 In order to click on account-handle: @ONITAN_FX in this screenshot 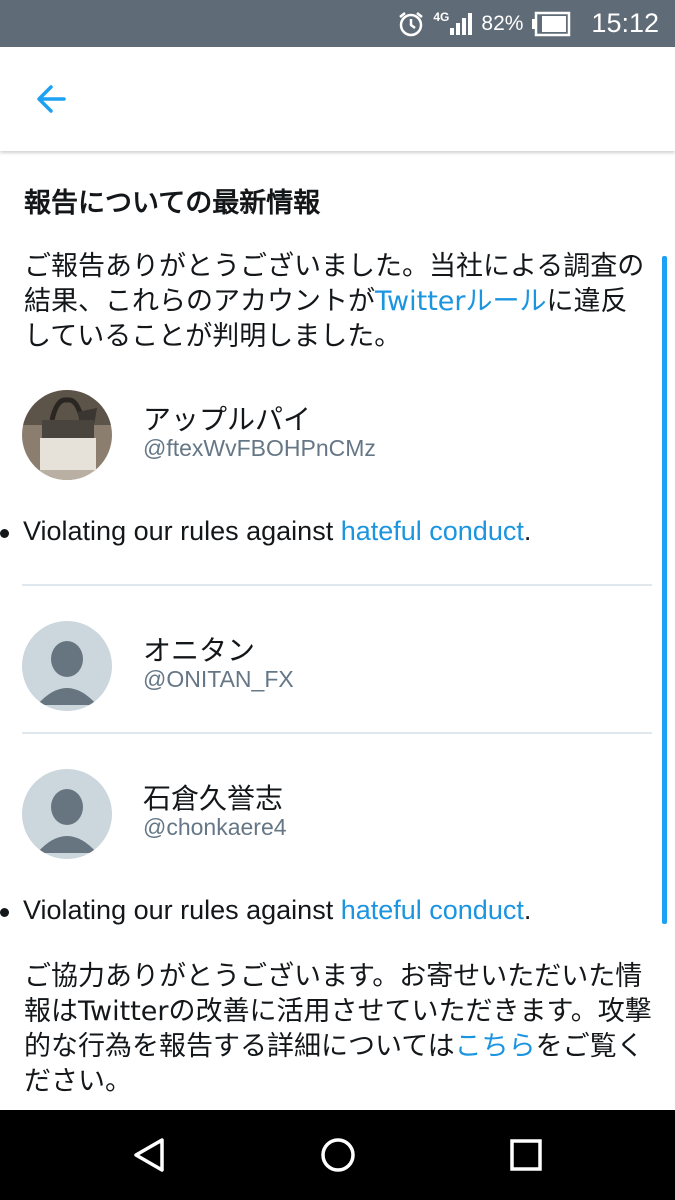, I will do `click(218, 679)`.